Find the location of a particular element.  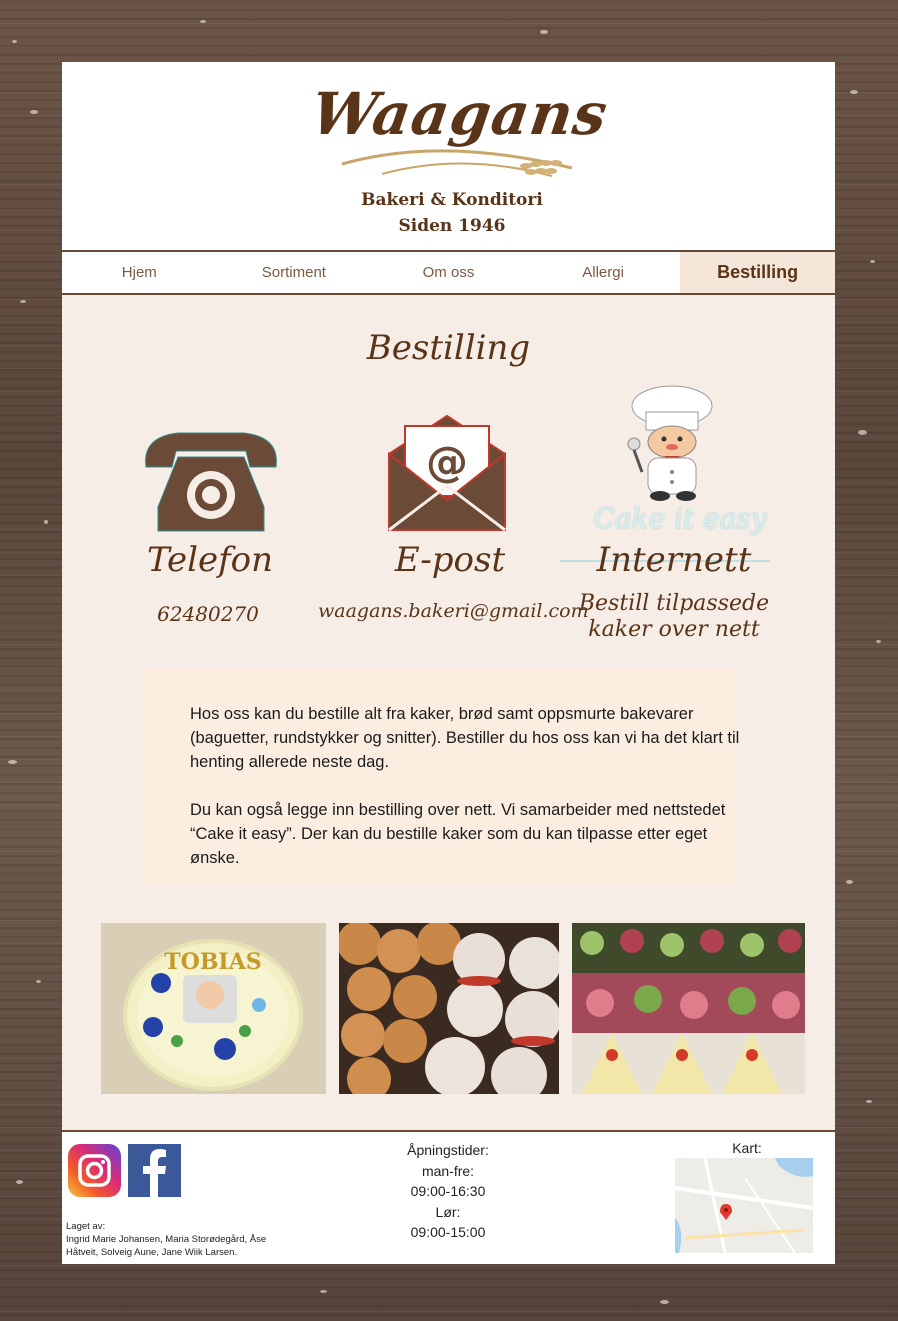

weekday-label: man-fre: is located at coordinates (448, 1170).